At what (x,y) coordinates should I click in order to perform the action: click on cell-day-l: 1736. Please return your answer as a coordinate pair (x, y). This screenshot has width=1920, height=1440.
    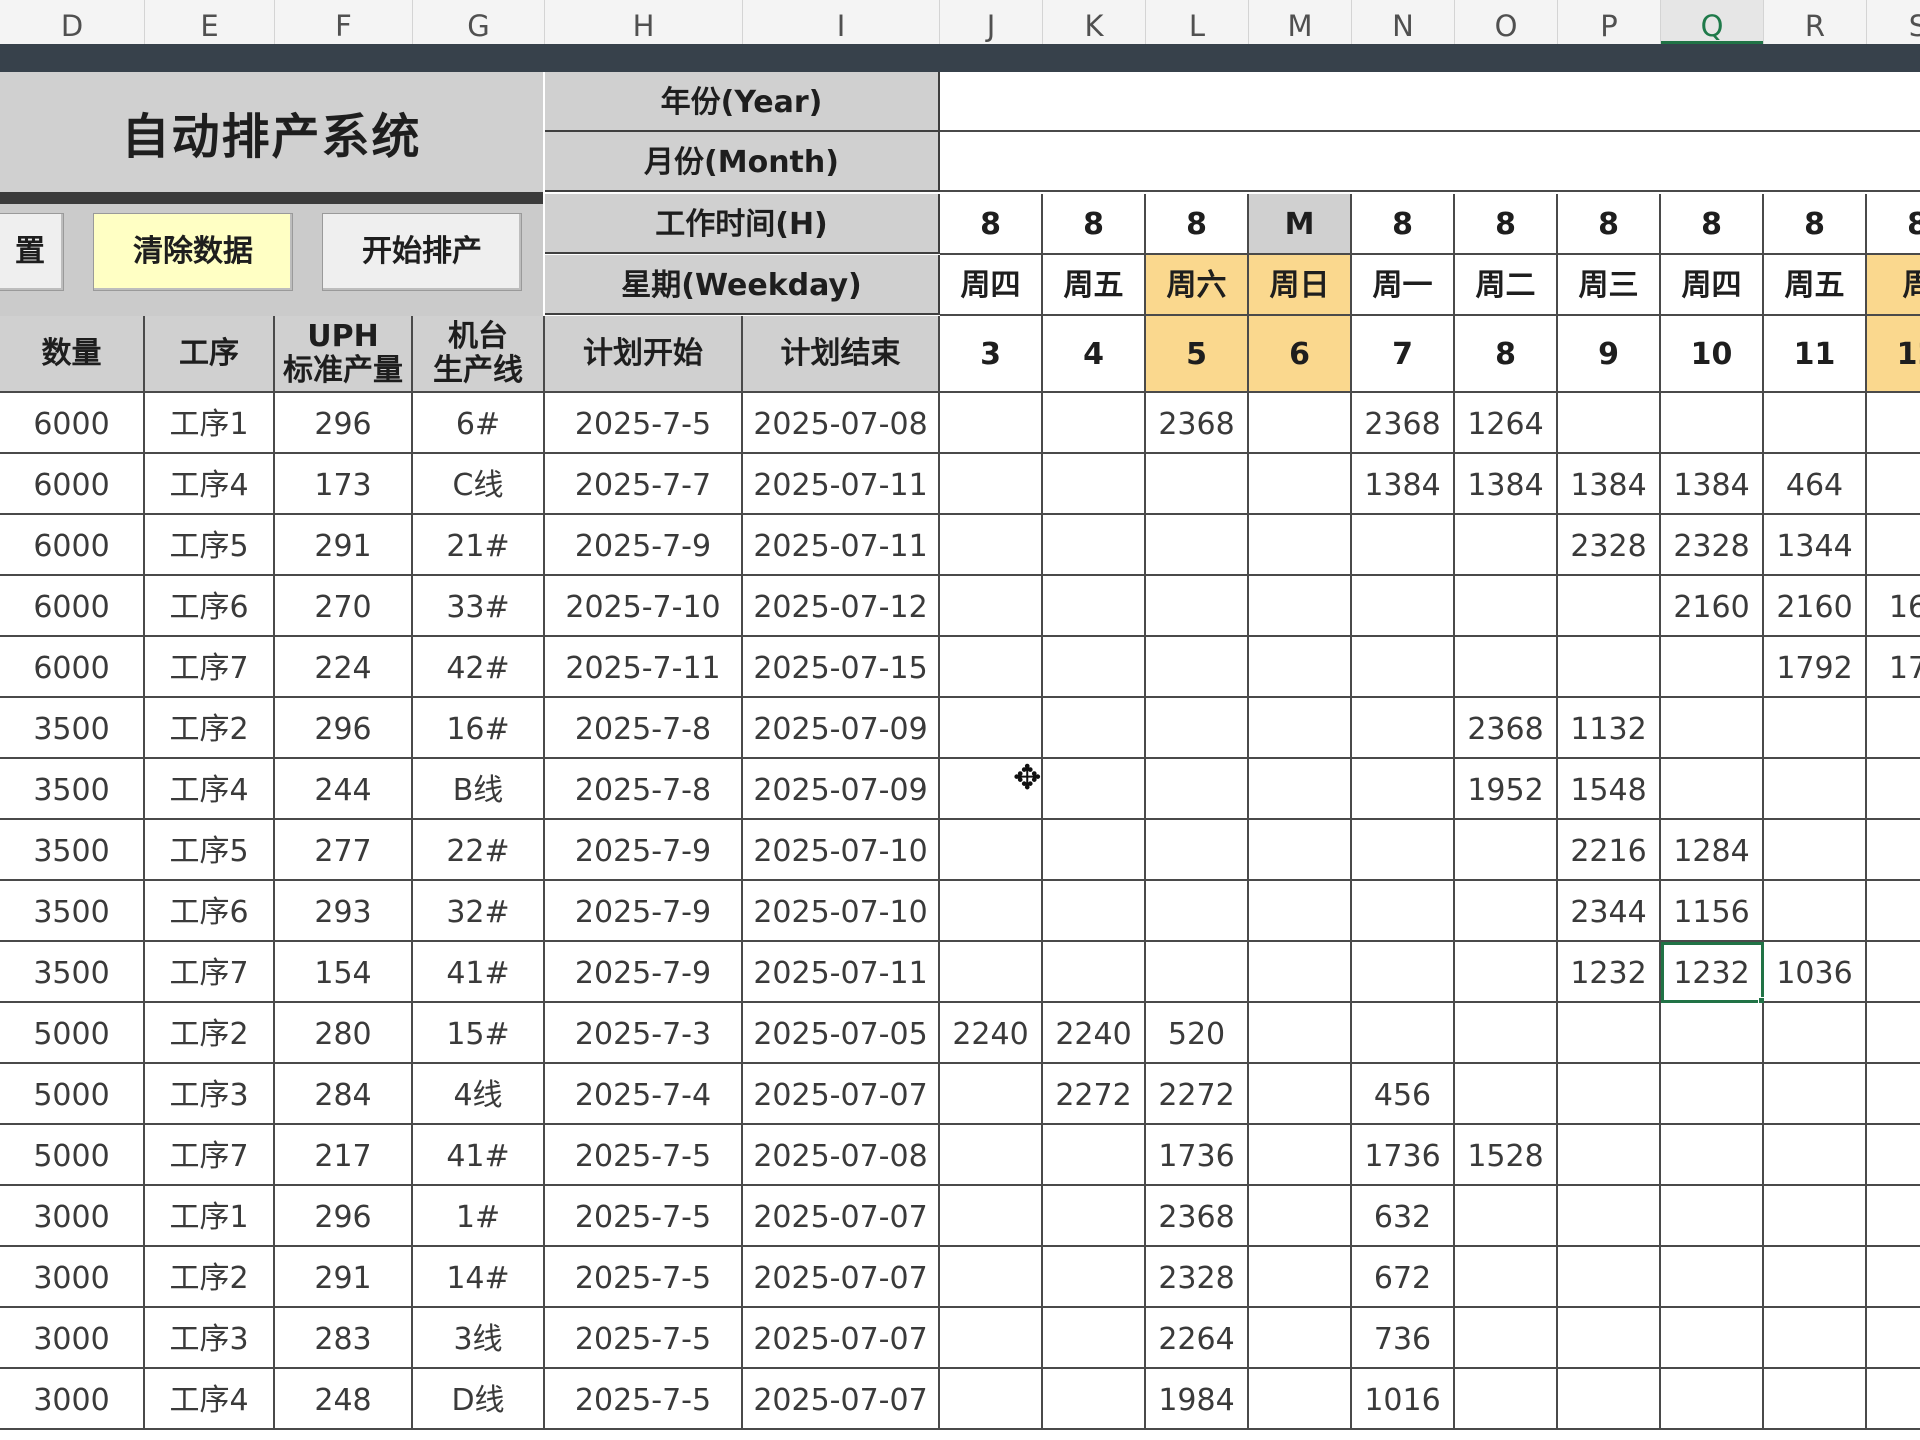
    Looking at the image, I should click on (1197, 1155).